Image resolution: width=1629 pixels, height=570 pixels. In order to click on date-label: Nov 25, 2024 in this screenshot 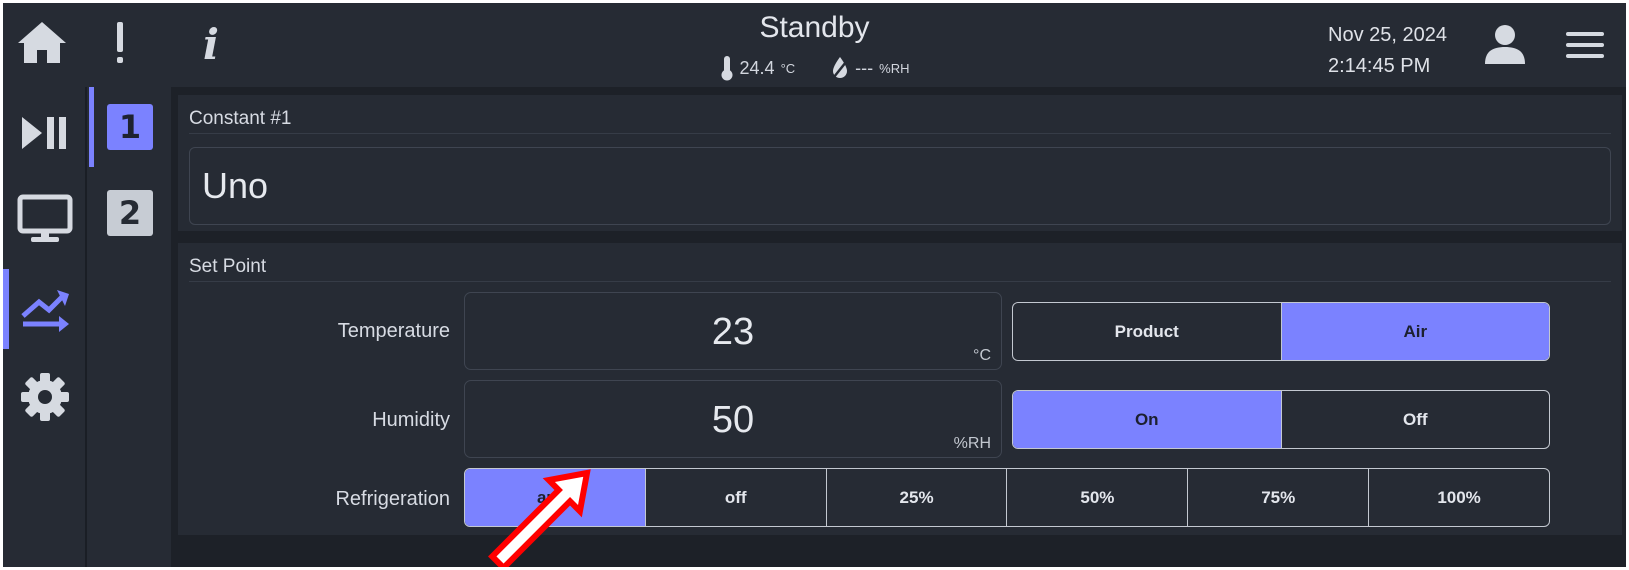, I will do `click(1387, 35)`.